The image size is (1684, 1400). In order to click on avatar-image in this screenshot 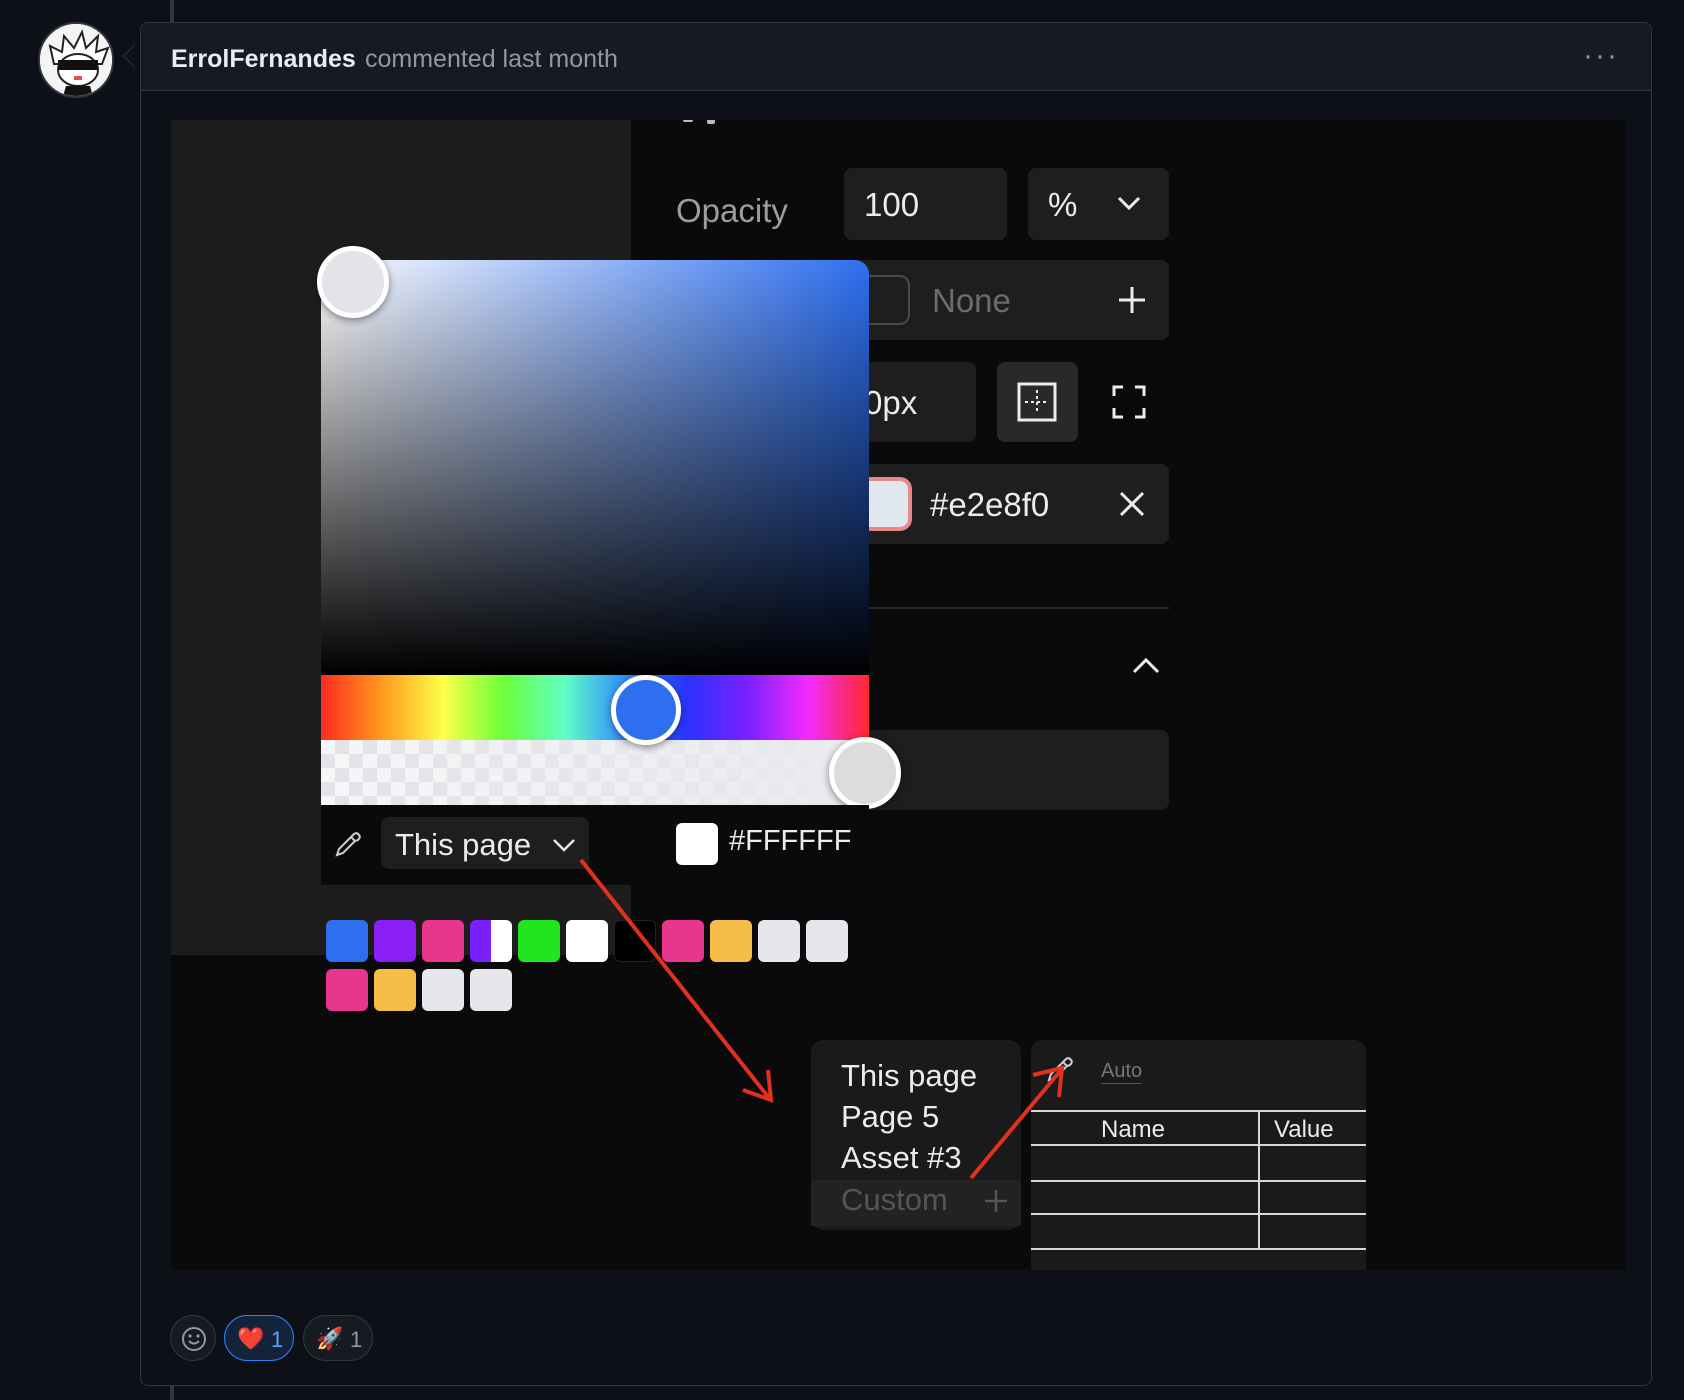, I will do `click(76, 60)`.